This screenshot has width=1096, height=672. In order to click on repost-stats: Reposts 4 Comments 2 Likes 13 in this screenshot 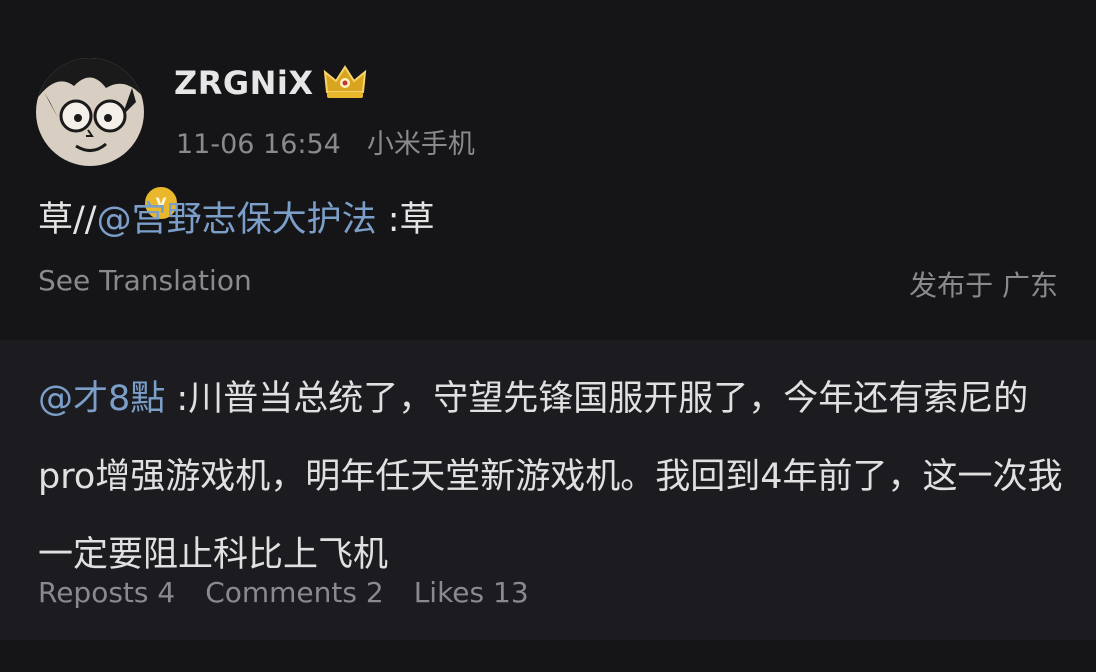, I will do `click(298, 592)`.